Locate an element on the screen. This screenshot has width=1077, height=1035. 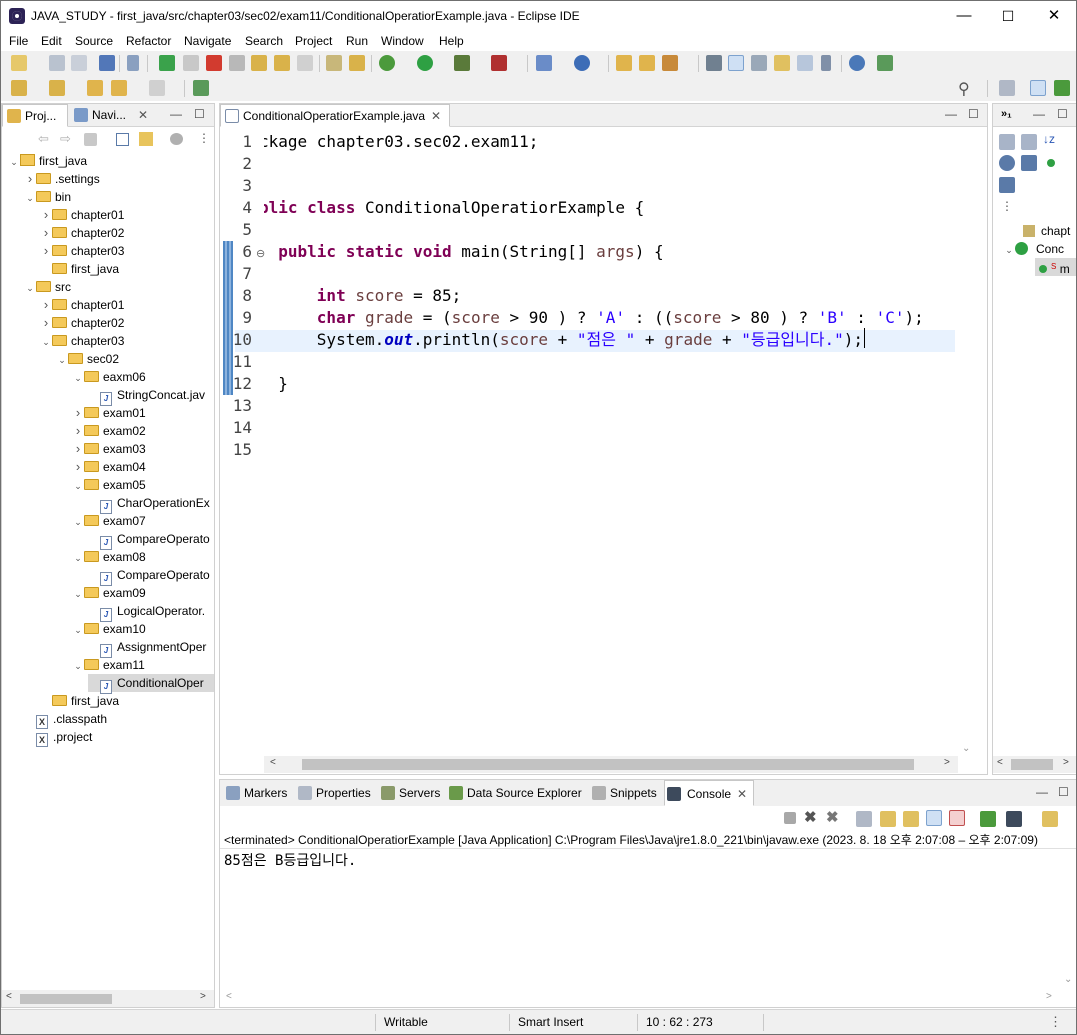
tree-folder-item: ⌄ sec02 is located at coordinates (87, 359).